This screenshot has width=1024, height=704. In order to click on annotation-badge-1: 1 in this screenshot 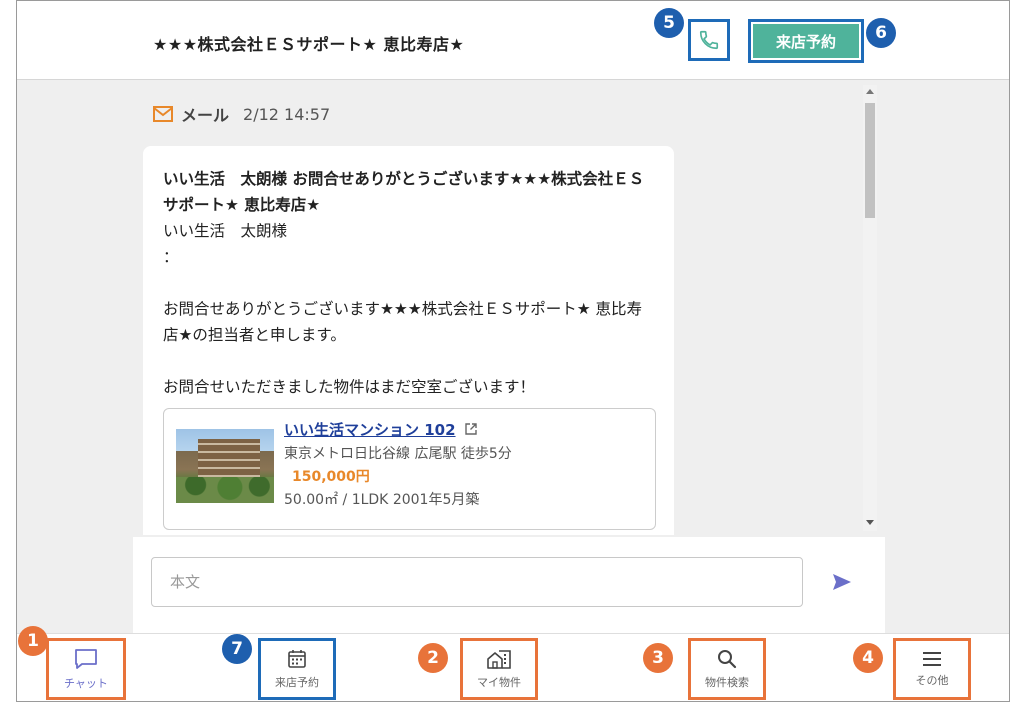, I will do `click(33, 641)`.